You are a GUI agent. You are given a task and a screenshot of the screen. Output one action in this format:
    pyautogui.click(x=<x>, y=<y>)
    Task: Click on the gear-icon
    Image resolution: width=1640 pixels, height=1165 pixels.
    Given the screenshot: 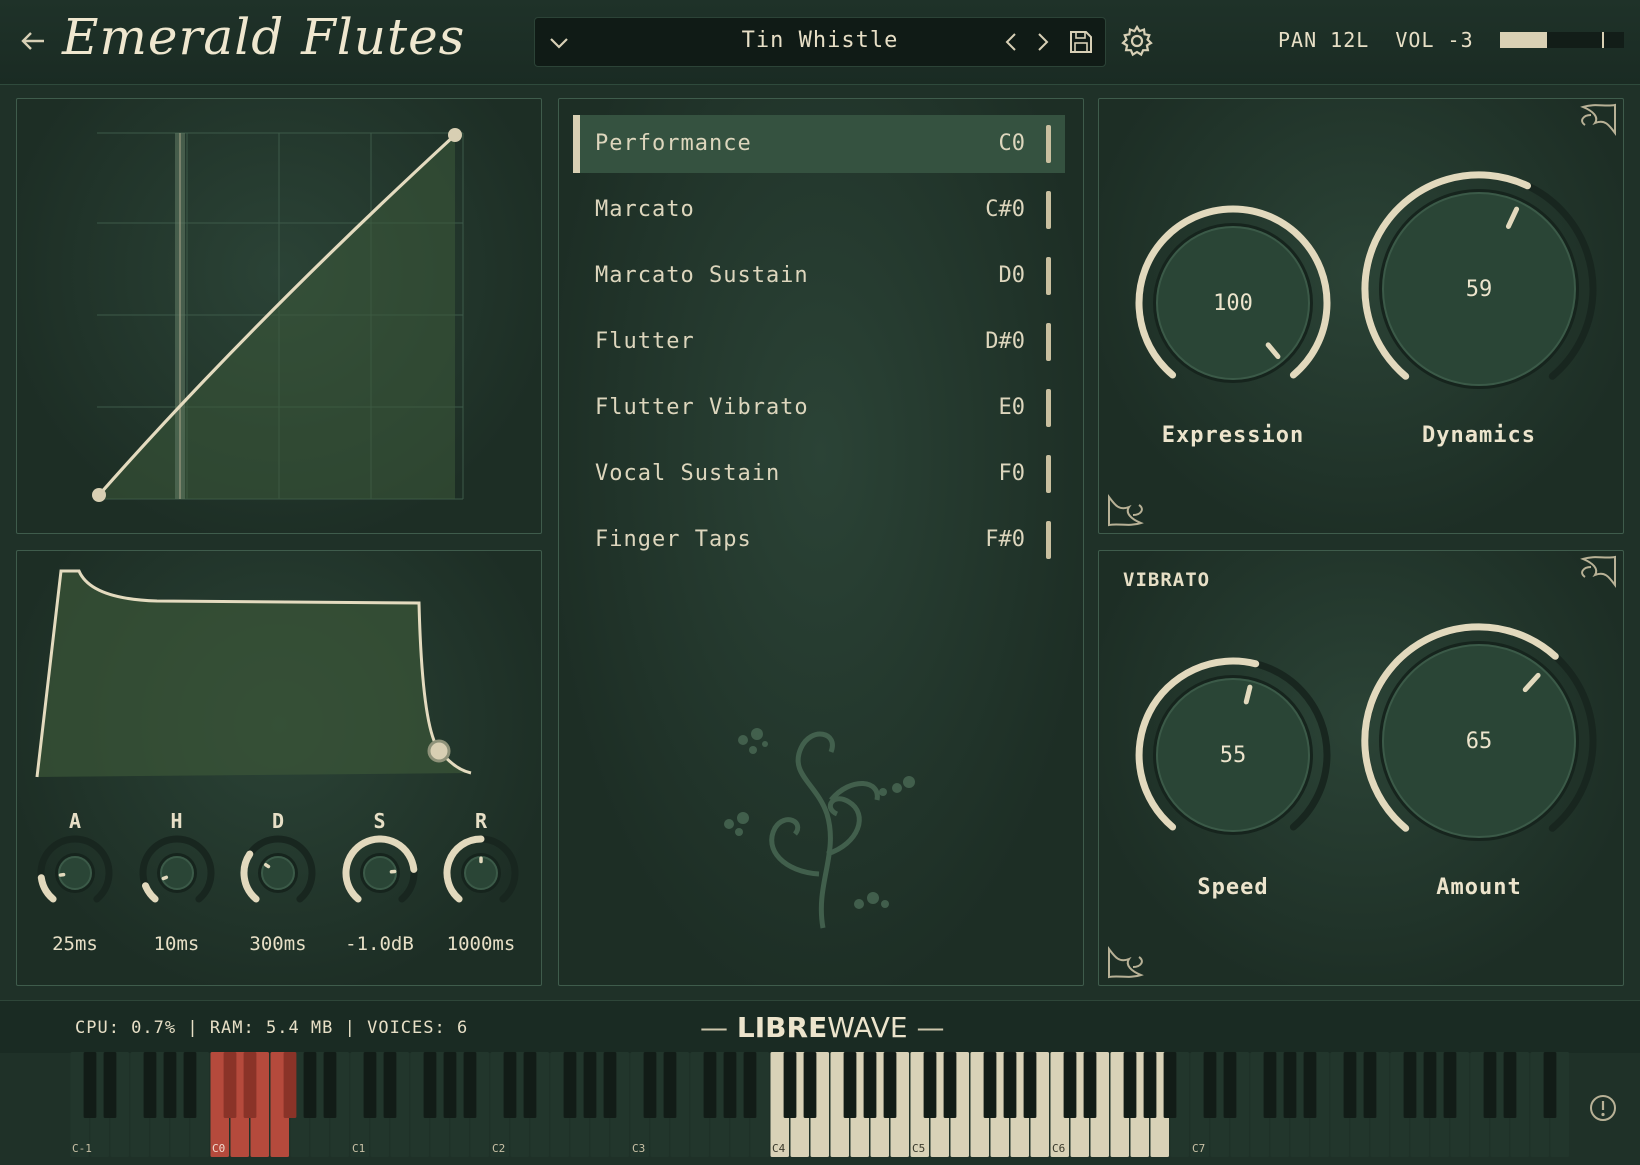 What is the action you would take?
    pyautogui.click(x=1137, y=41)
    